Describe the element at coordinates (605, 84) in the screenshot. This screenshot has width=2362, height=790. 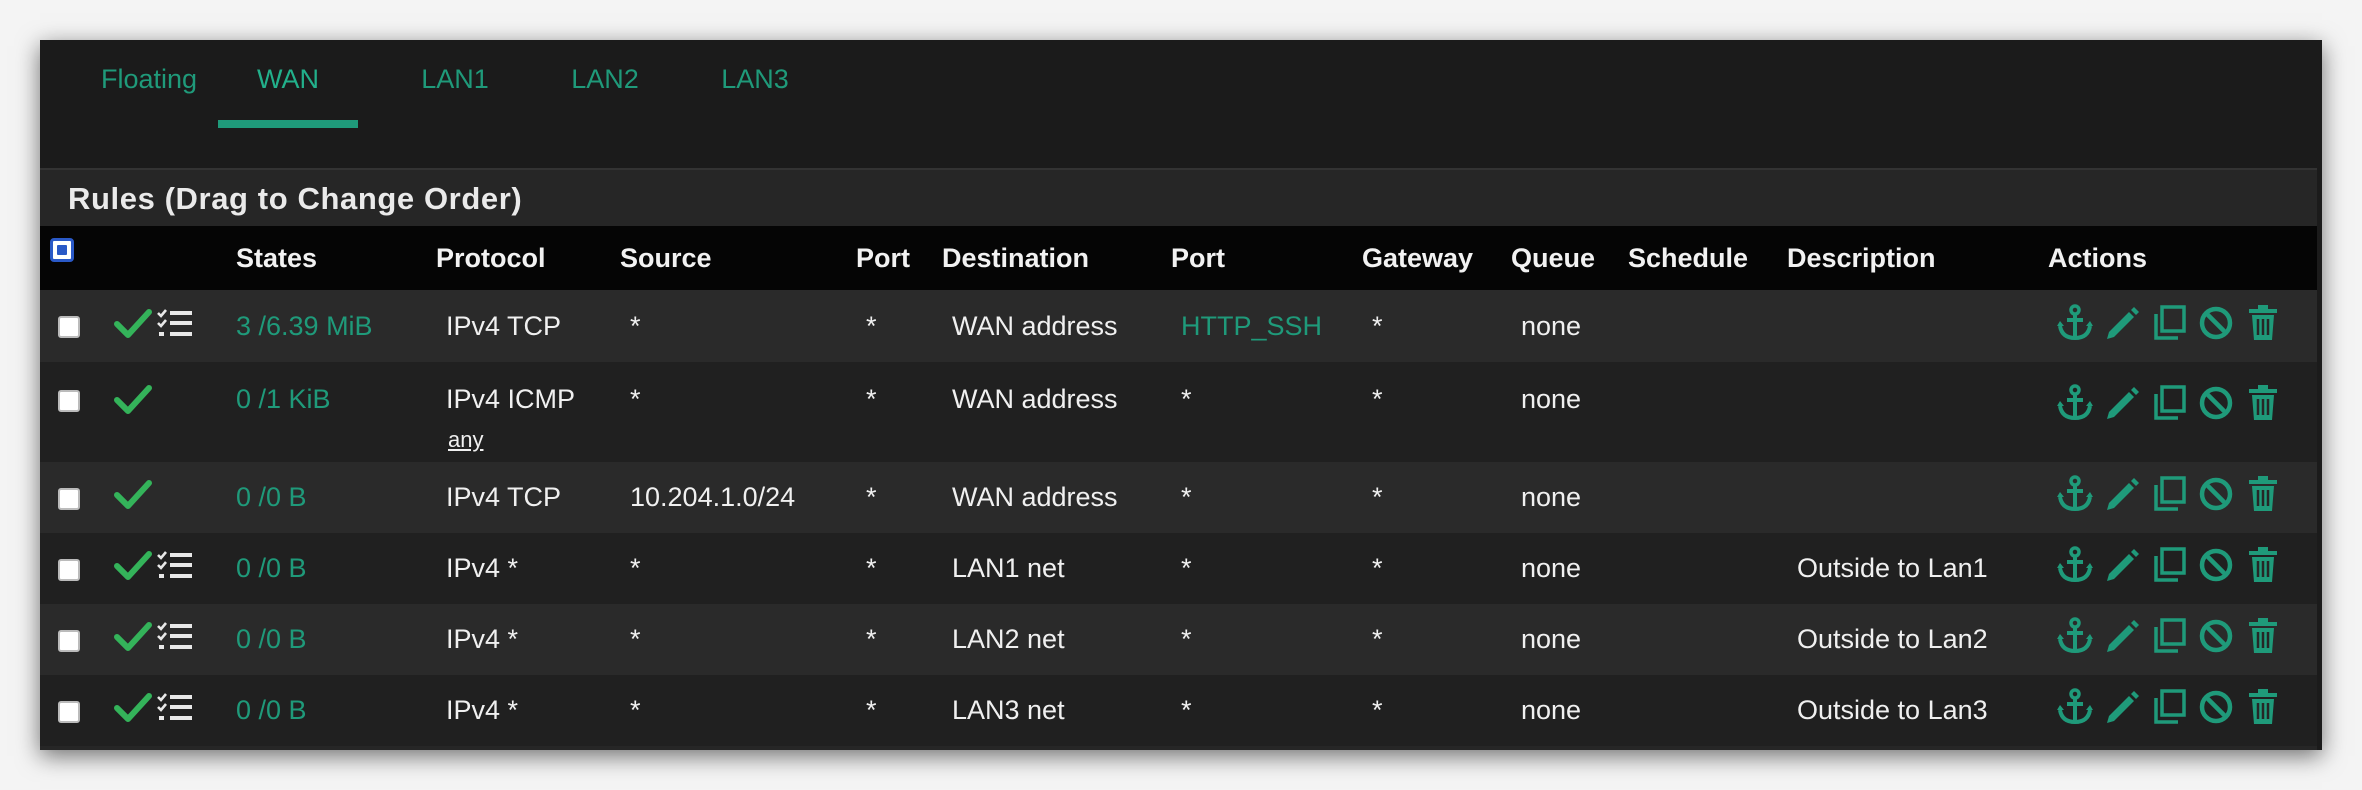
I see `tab-lan2: LAN2` at that location.